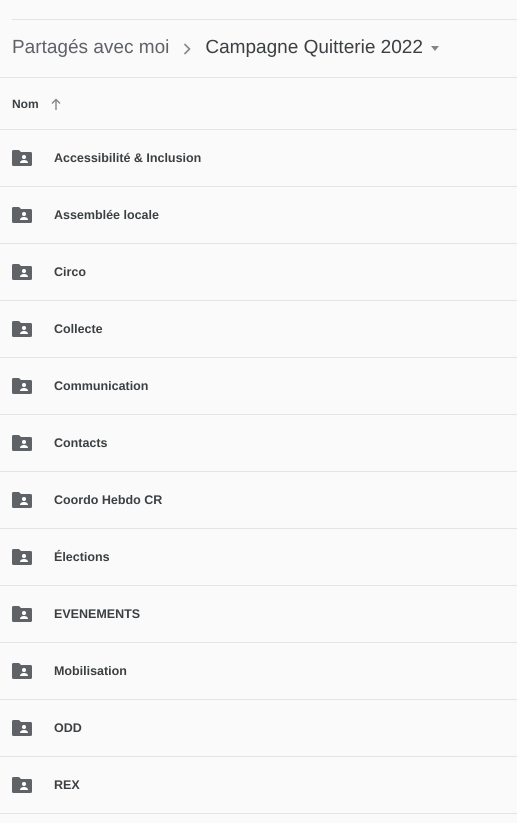 This screenshot has width=517, height=823. What do you see at coordinates (258, 785) in the screenshot?
I see `folder-row: REX` at bounding box center [258, 785].